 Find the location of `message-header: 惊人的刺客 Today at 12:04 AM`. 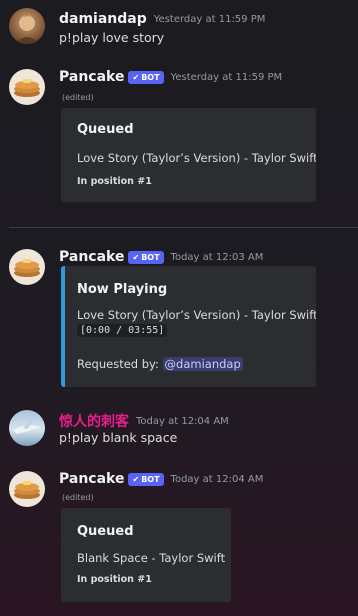

message-header: 惊人的刺客 Today at 12:04 AM is located at coordinates (144, 421).